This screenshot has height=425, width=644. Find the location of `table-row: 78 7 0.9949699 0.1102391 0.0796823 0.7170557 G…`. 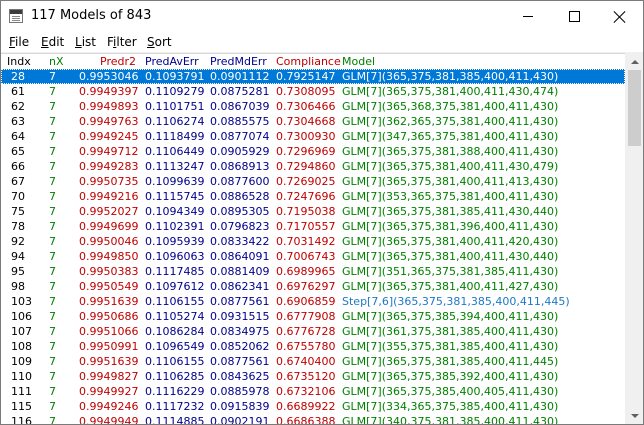

table-row: 78 7 0.9949699 0.1102391 0.0796823 0.7170557 G… is located at coordinates (313, 226).